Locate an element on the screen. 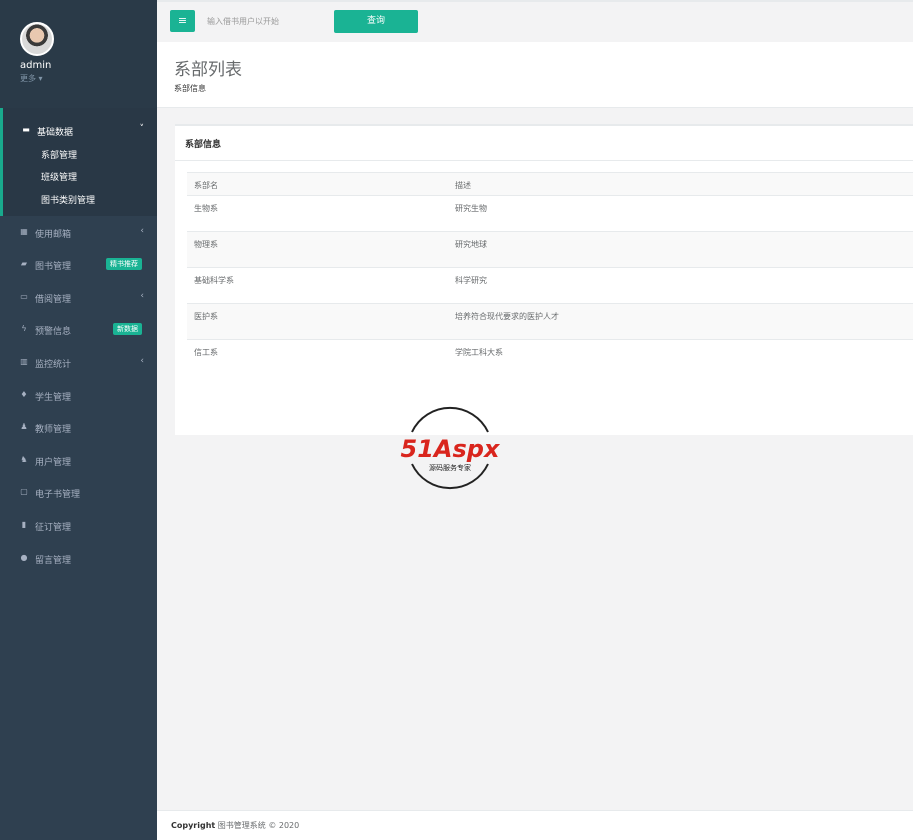  status-badge: 精书推荐 is located at coordinates (124, 264).